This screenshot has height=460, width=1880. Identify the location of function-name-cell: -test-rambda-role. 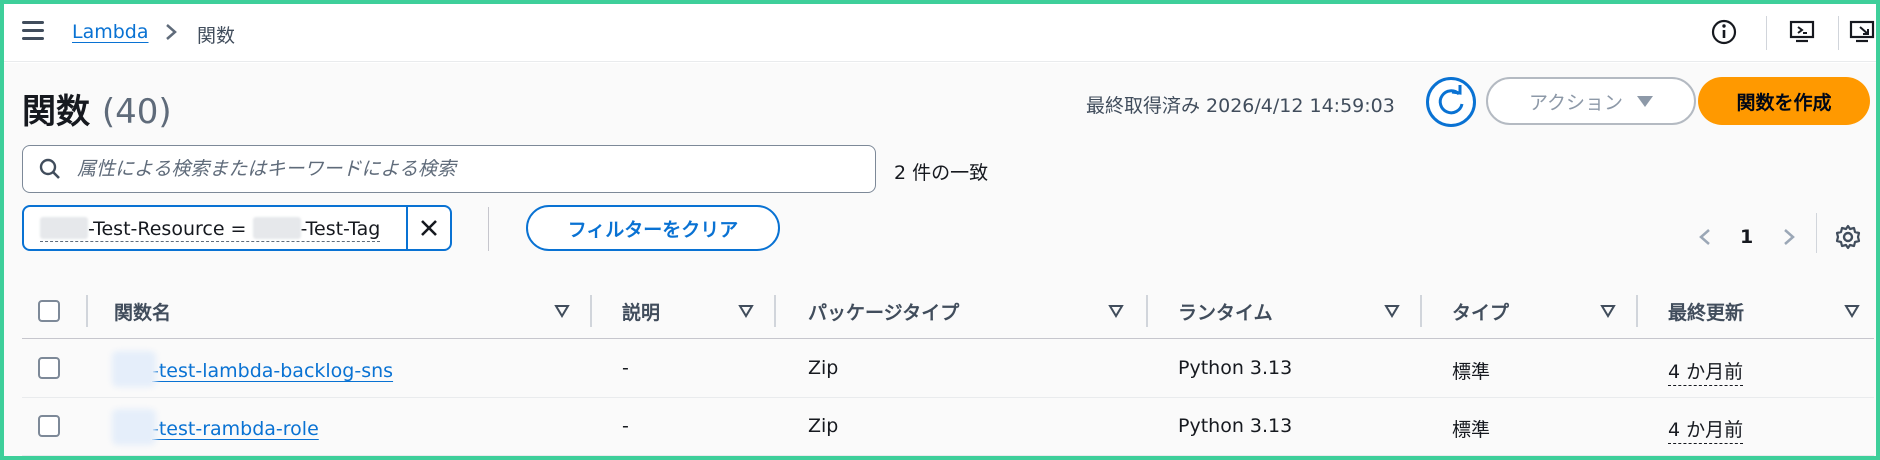
(215, 427).